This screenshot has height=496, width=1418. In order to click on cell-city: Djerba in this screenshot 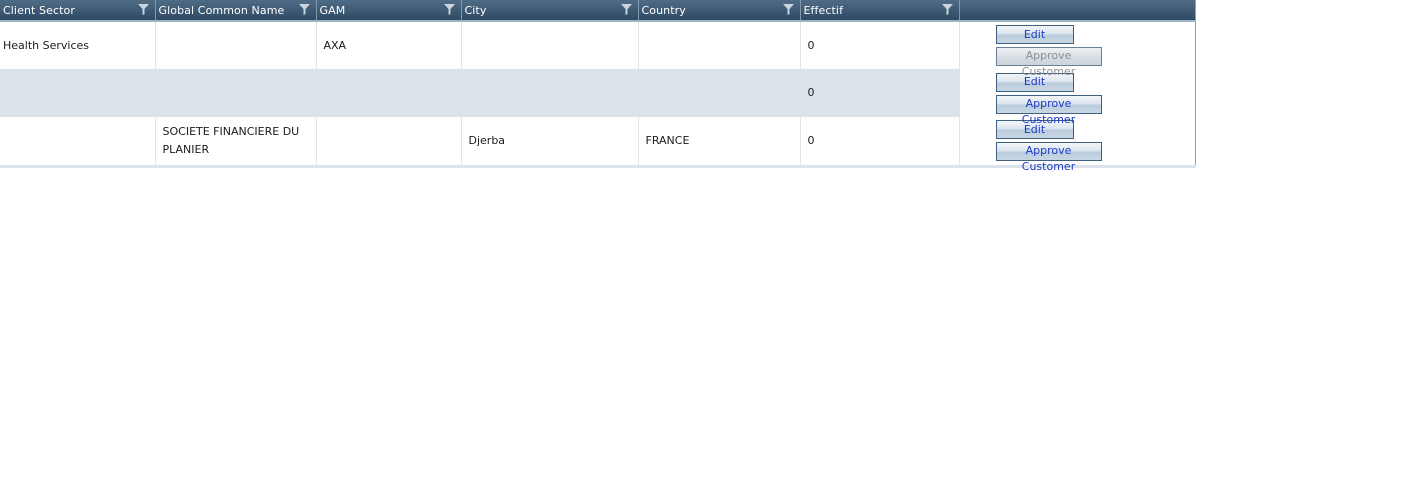, I will do `click(550, 141)`.